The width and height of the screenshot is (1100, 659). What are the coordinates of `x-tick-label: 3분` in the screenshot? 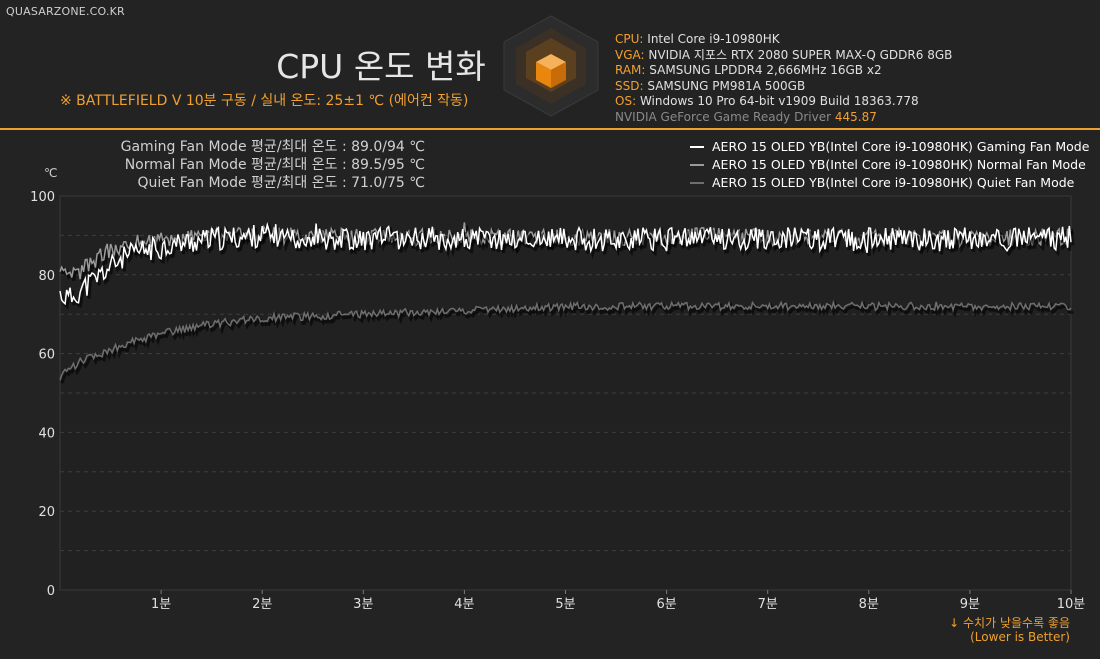 It's located at (363, 604).